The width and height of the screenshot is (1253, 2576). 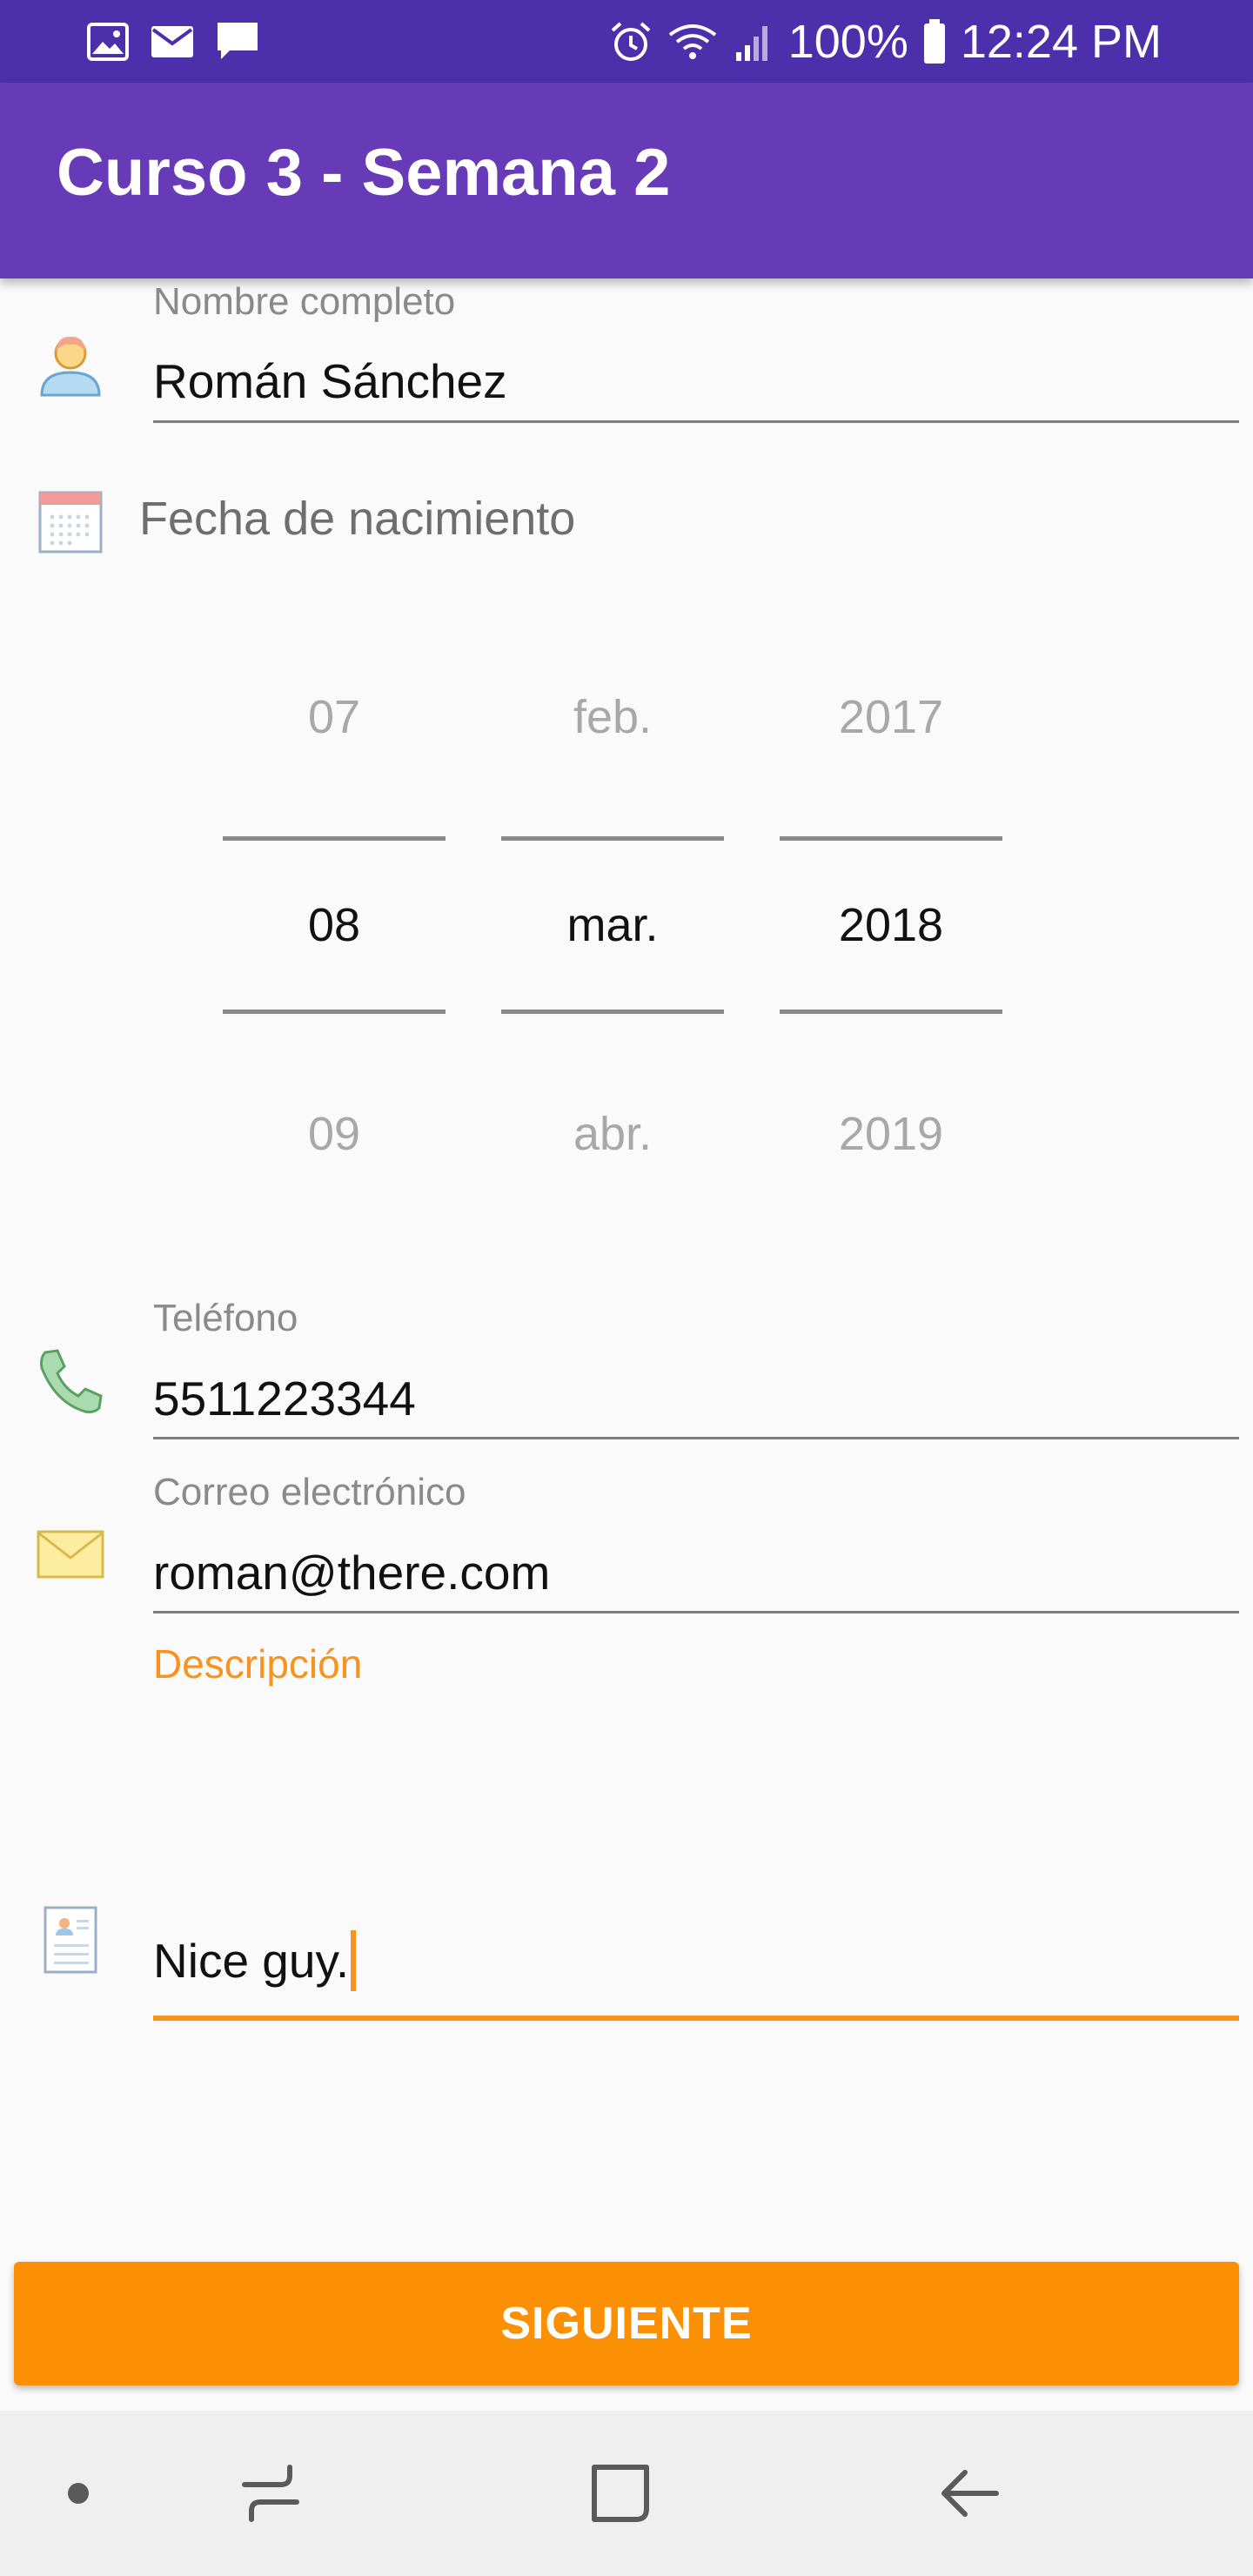 What do you see at coordinates (847, 42) in the screenshot?
I see `battery-percent: 100%` at bounding box center [847, 42].